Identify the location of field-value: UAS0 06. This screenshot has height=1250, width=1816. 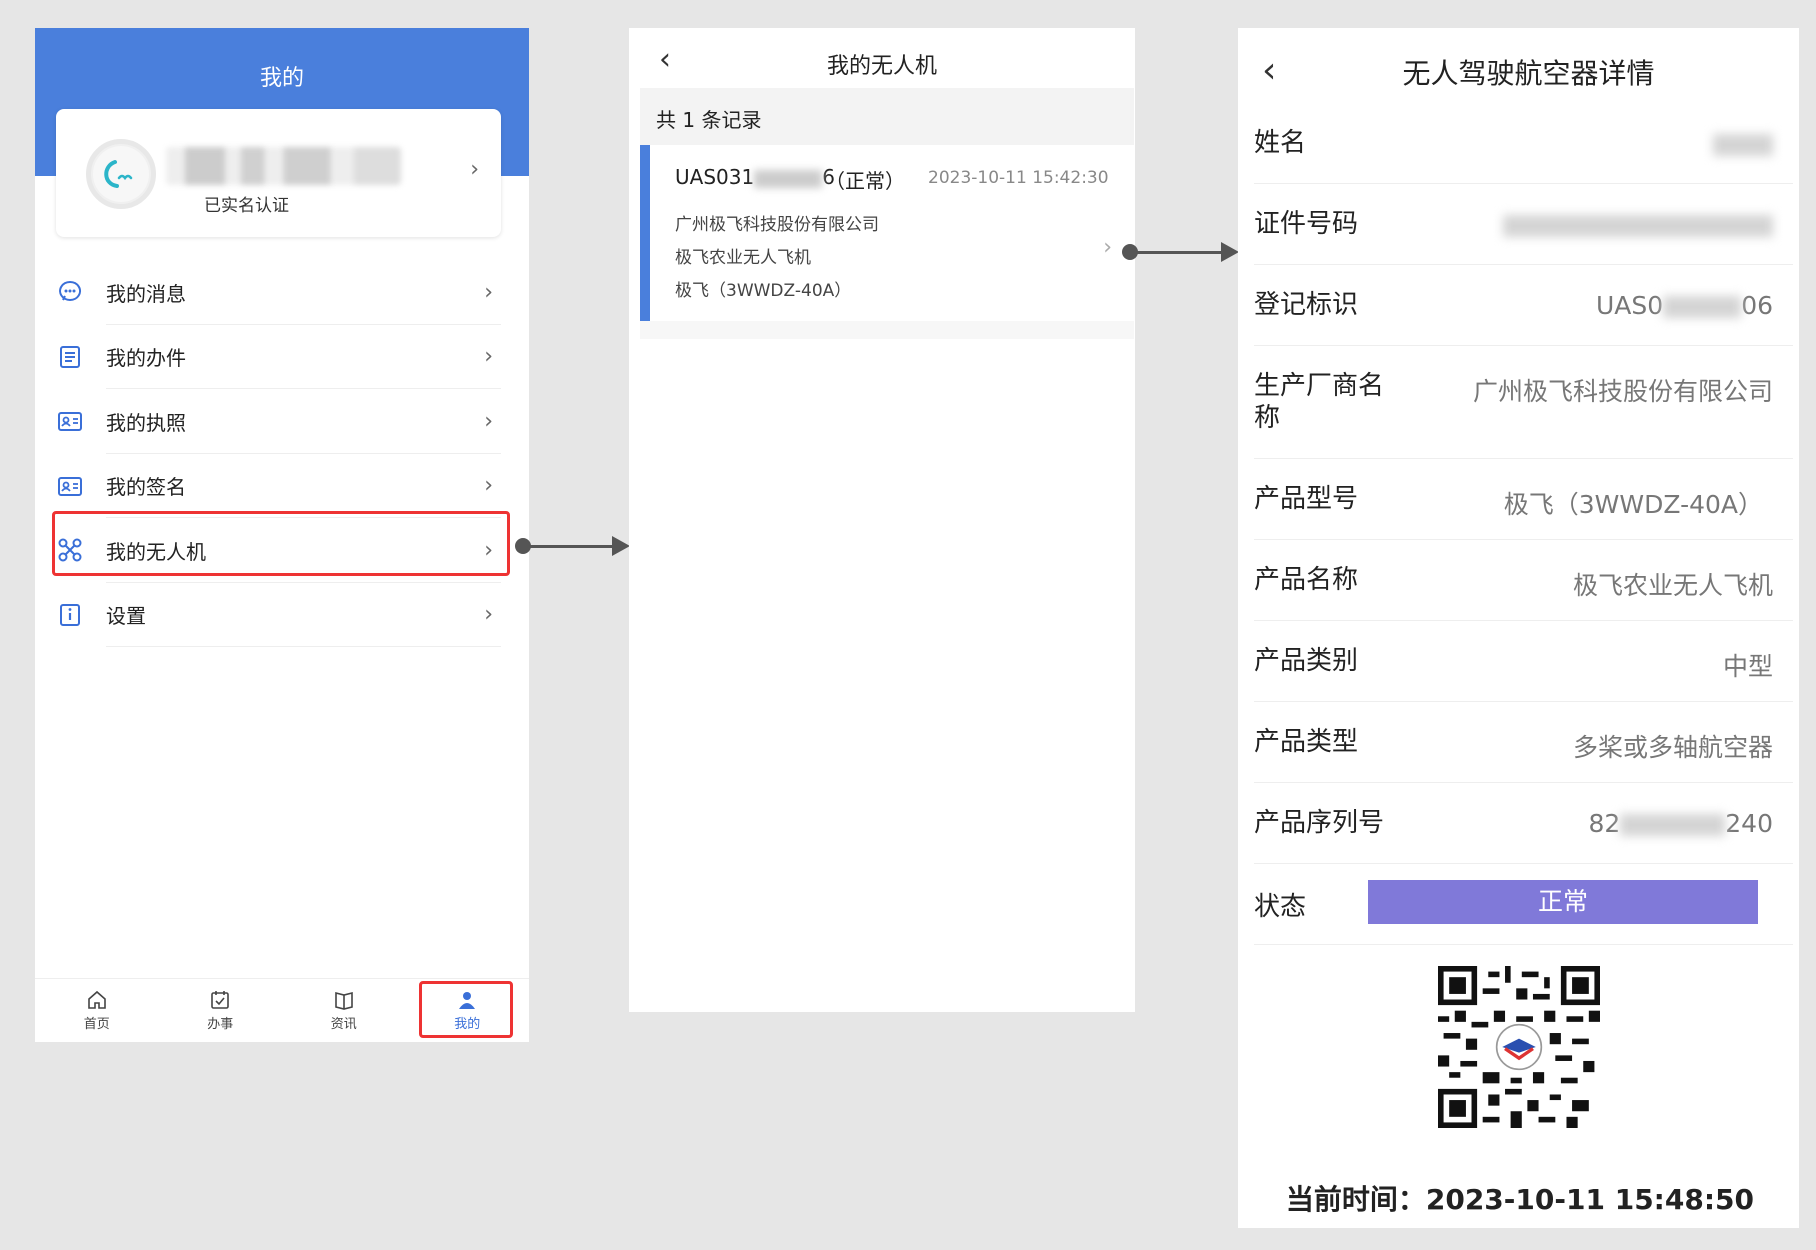
(1684, 305).